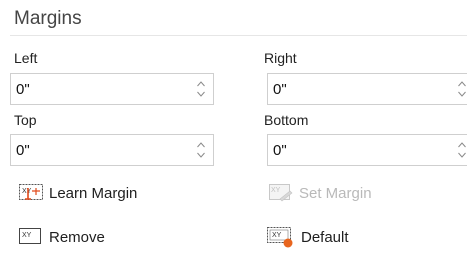 This screenshot has height=253, width=467. I want to click on bottom-margin-field, so click(367, 150).